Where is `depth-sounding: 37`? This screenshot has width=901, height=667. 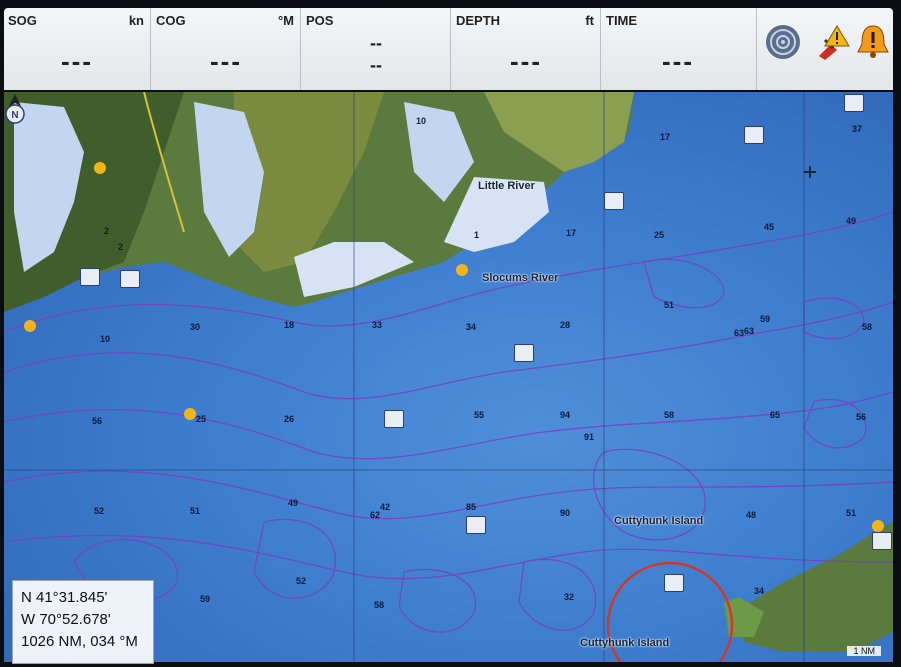 depth-sounding: 37 is located at coordinates (857, 129).